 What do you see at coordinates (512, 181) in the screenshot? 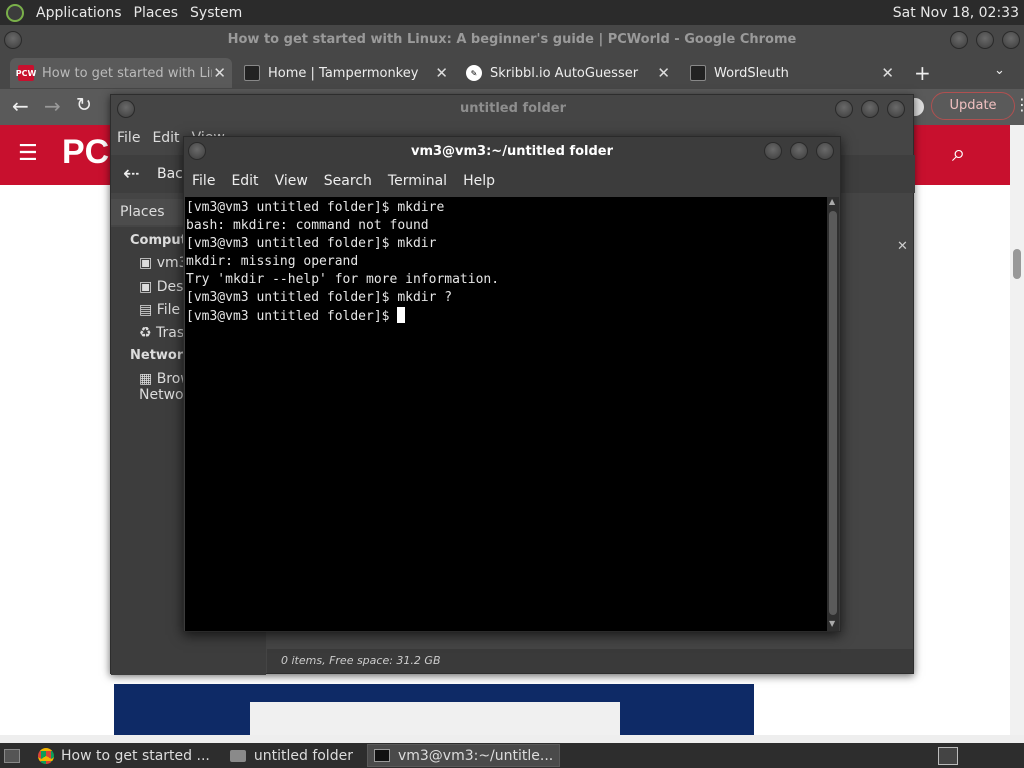
I see `menubar: File Edit View Search Terminal Help` at bounding box center [512, 181].